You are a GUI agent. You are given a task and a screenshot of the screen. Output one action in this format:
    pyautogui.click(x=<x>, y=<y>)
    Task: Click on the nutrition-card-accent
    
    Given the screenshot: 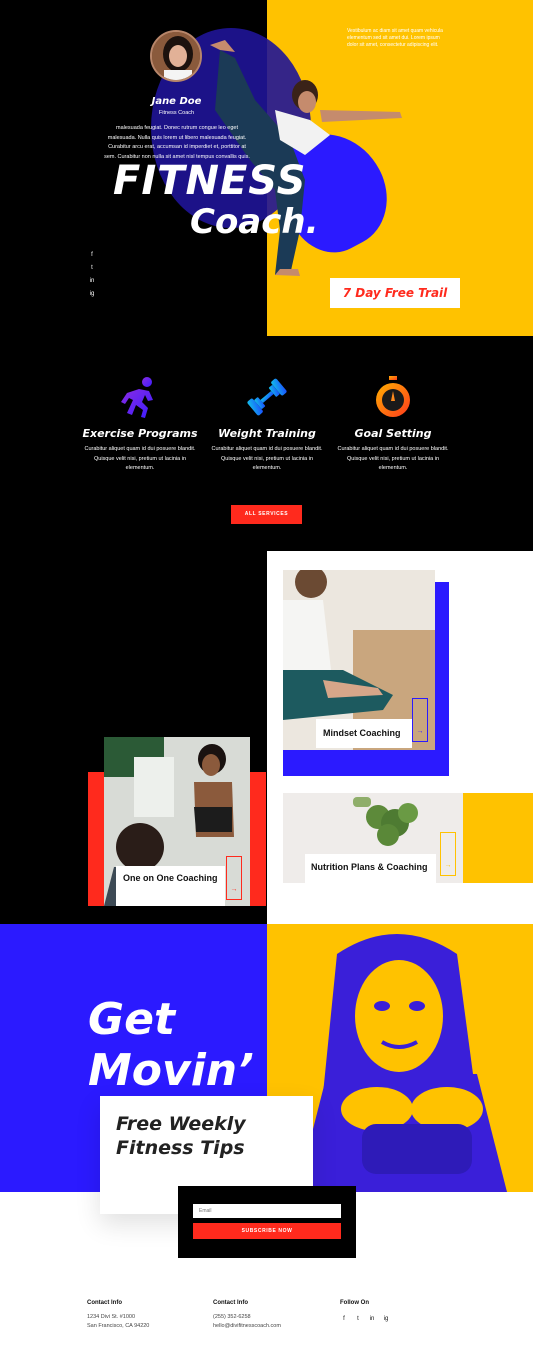 What is the action you would take?
    pyautogui.click(x=496, y=838)
    